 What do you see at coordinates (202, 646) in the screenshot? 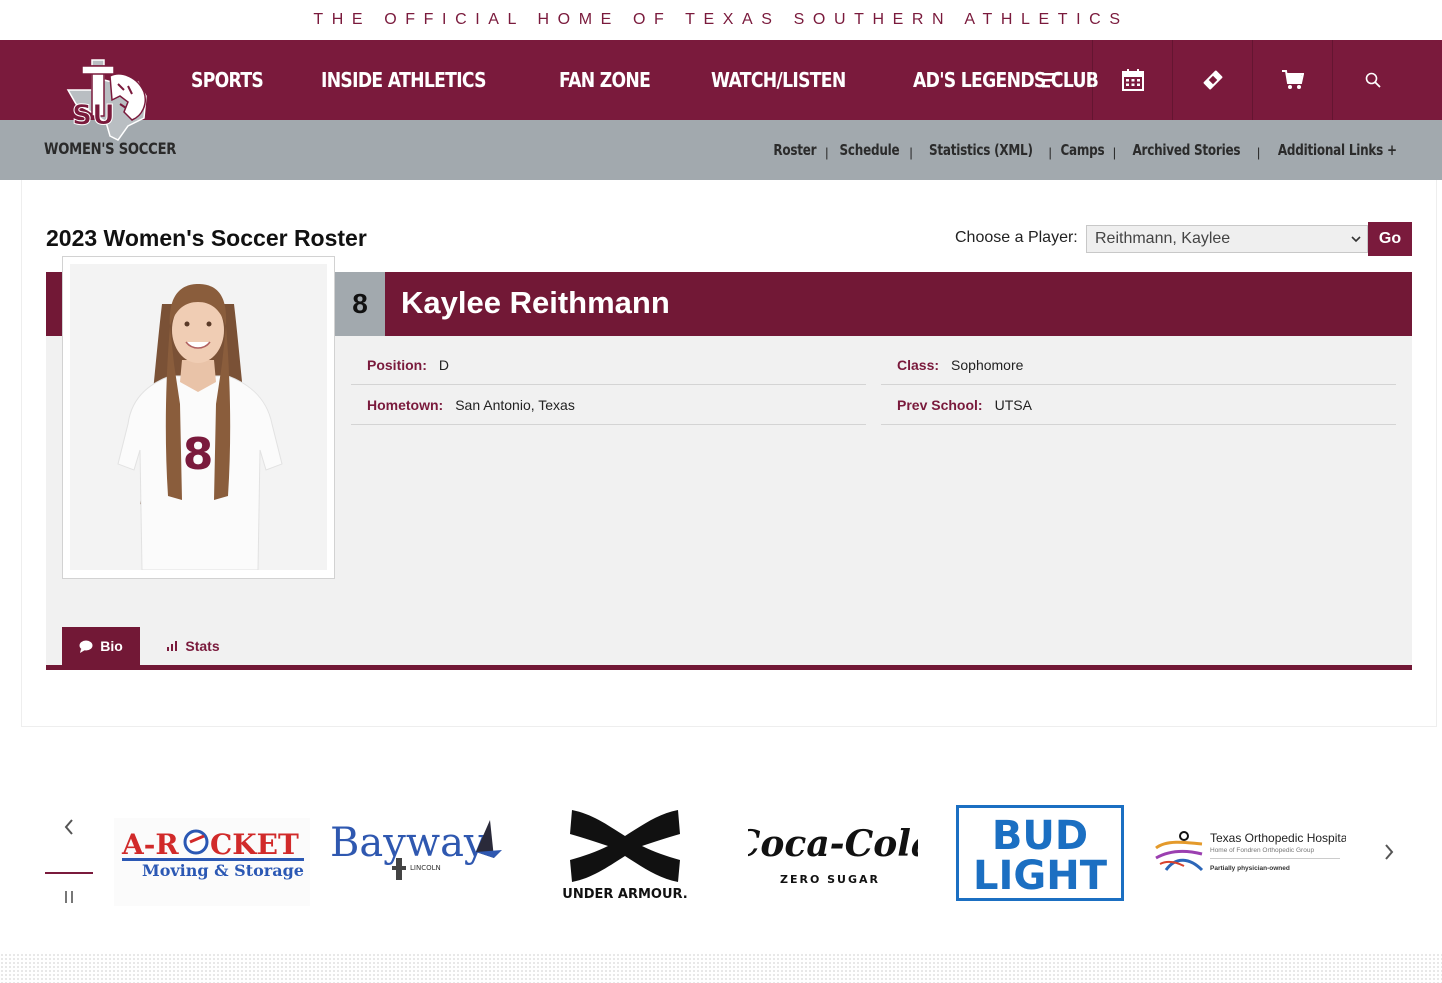
I see `tab-stats-label: Stats` at bounding box center [202, 646].